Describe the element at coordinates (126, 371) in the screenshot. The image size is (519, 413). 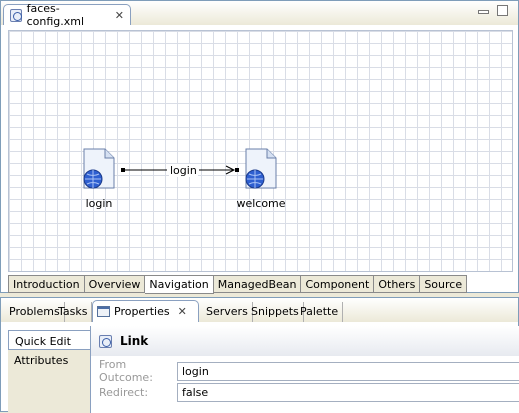
I see `from-outcome-label: From Outcome:` at that location.